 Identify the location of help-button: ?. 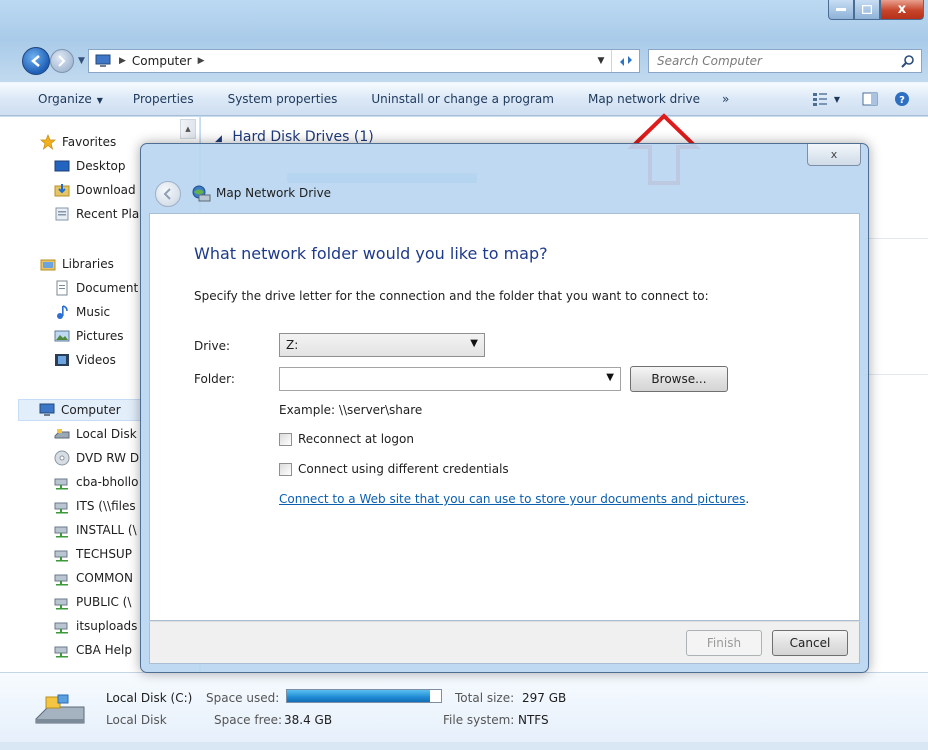
(902, 99).